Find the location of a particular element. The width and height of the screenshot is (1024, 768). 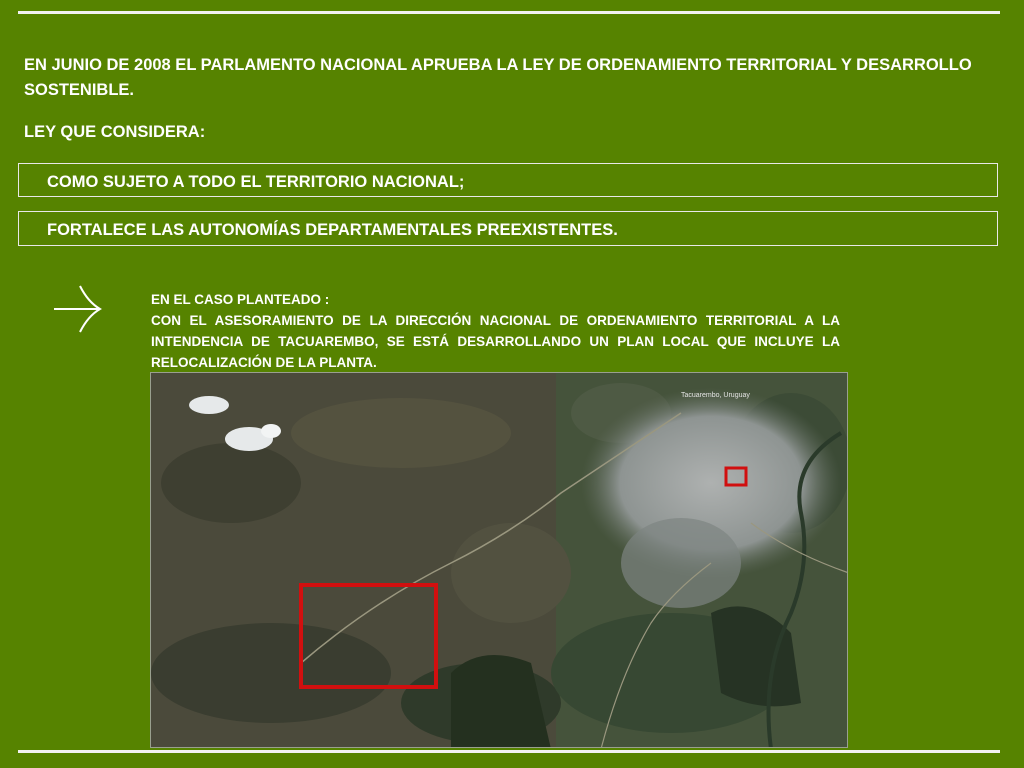

bottom-divider is located at coordinates (509, 751).